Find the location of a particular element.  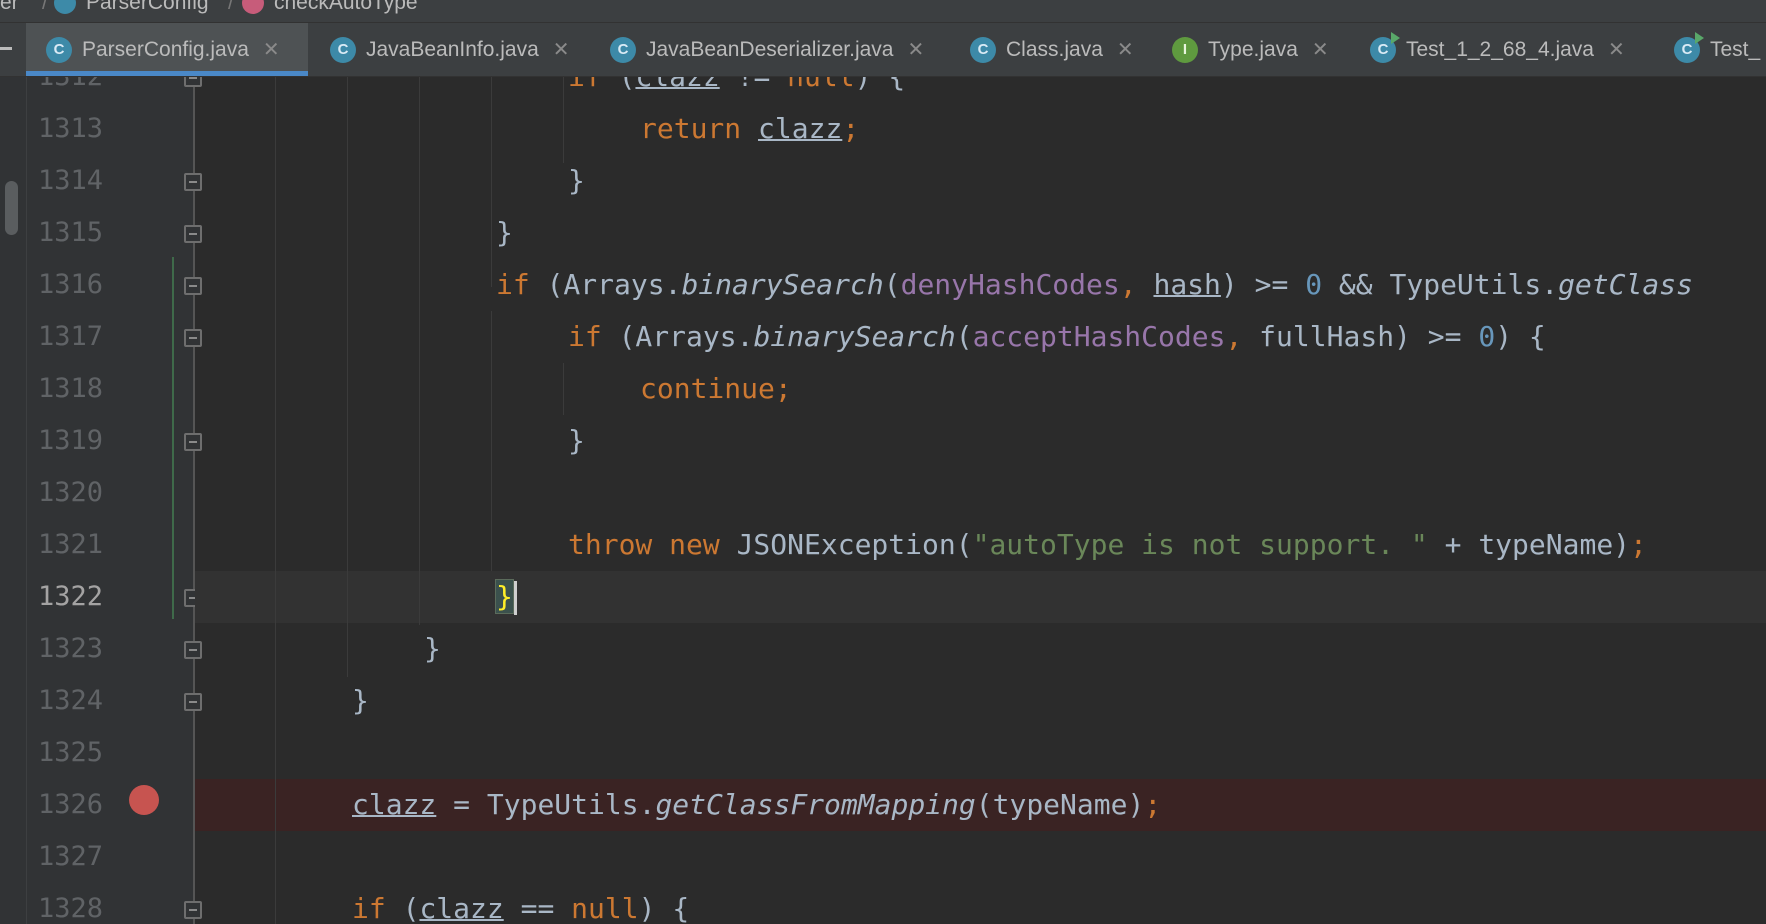

line-number: 1325 is located at coordinates (71, 752).